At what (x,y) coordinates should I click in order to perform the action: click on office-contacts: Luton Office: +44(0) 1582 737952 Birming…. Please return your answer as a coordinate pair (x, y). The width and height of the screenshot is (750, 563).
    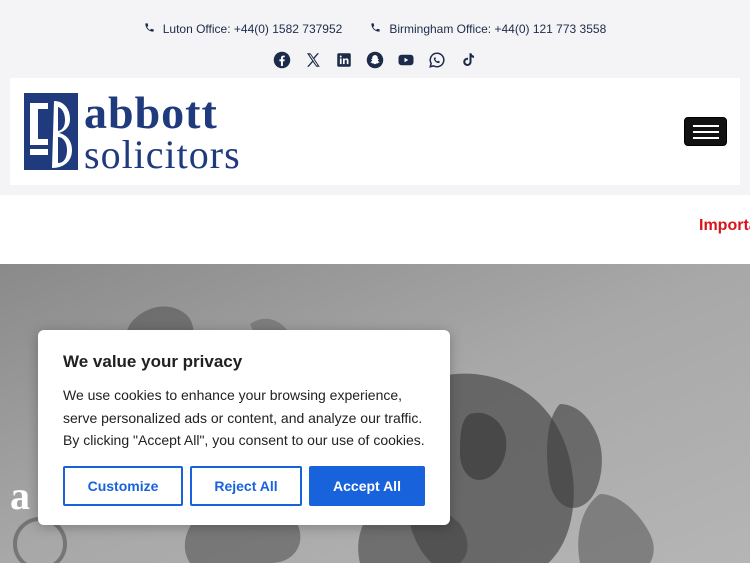
    Looking at the image, I should click on (375, 29).